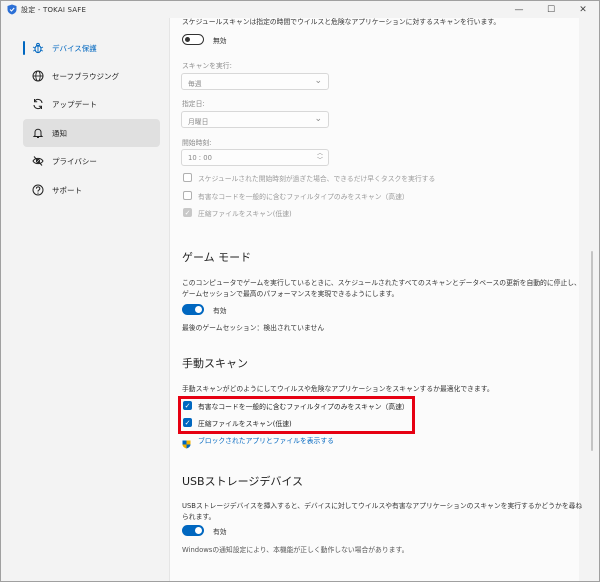 This screenshot has height=582, width=600. I want to click on sidebar-item-safe-browsing: セーフブラウジング, so click(91, 76).